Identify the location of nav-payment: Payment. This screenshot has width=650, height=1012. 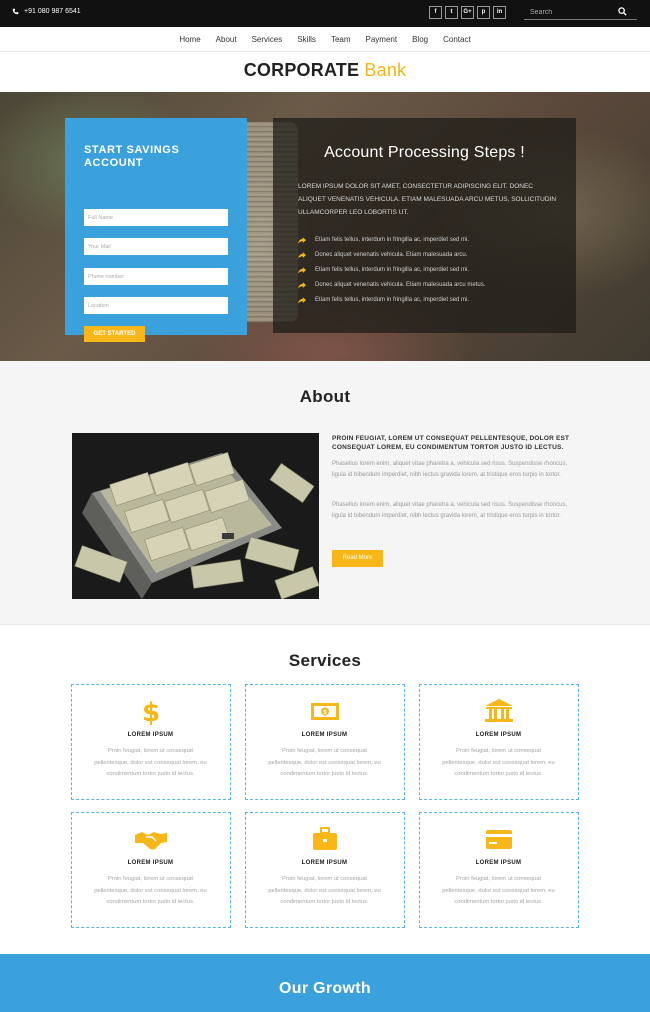
(382, 39).